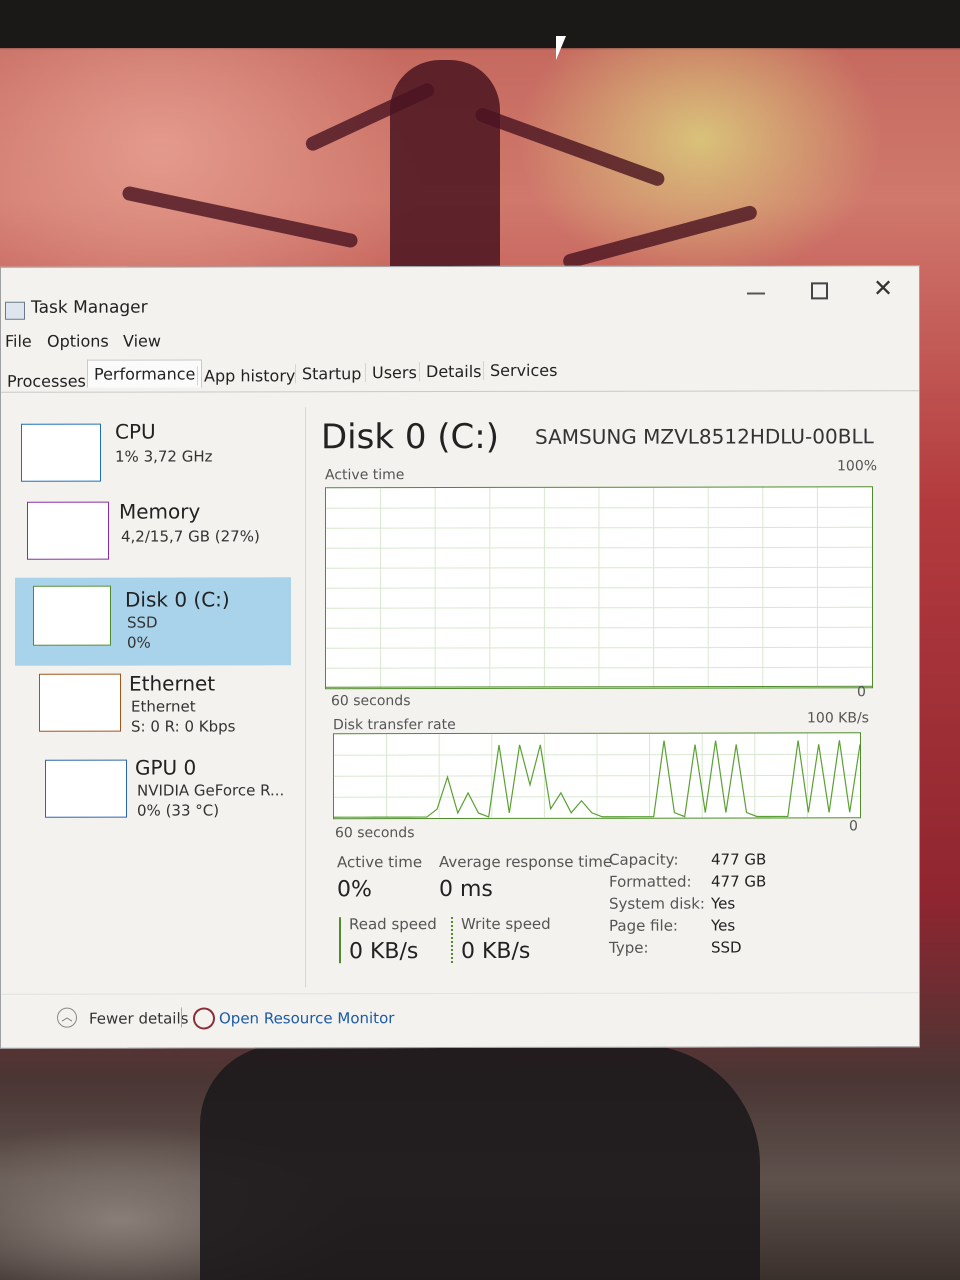 The image size is (960, 1280). What do you see at coordinates (857, 466) in the screenshot?
I see `active-time-graph-max: 100%` at bounding box center [857, 466].